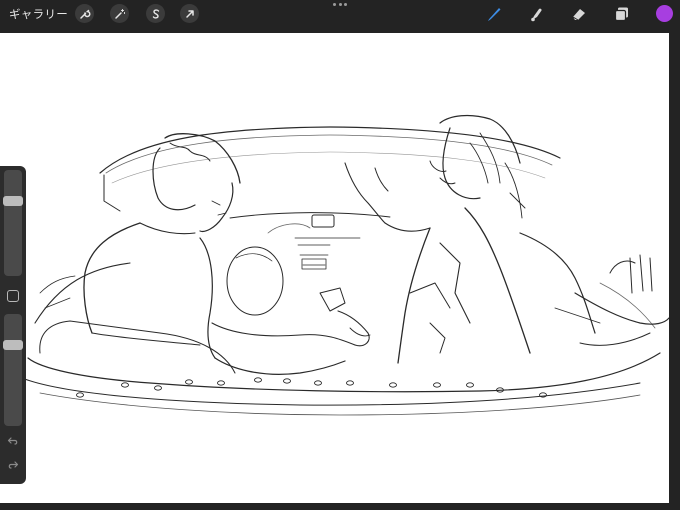 This screenshot has height=510, width=680. Describe the element at coordinates (13, 345) in the screenshot. I see `opacity-slider-thumb` at that location.